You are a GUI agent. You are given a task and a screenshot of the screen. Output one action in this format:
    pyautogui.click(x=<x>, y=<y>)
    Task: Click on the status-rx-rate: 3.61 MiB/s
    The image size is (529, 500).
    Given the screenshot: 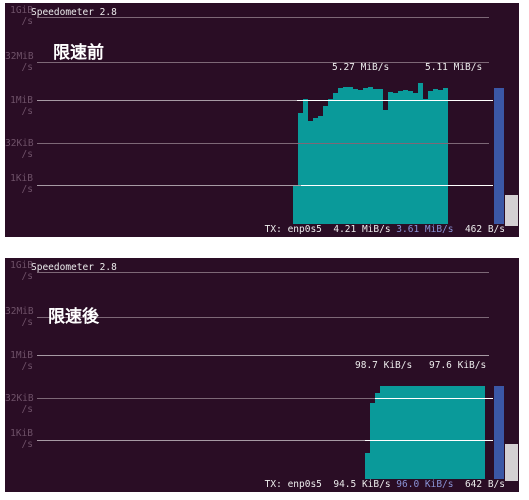 What is the action you would take?
    pyautogui.click(x=425, y=229)
    